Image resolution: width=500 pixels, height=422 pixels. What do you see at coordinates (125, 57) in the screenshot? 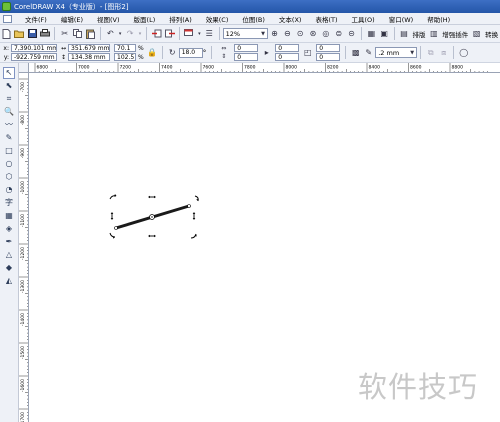
I see `scale-y-input: 102.5` at bounding box center [125, 57].